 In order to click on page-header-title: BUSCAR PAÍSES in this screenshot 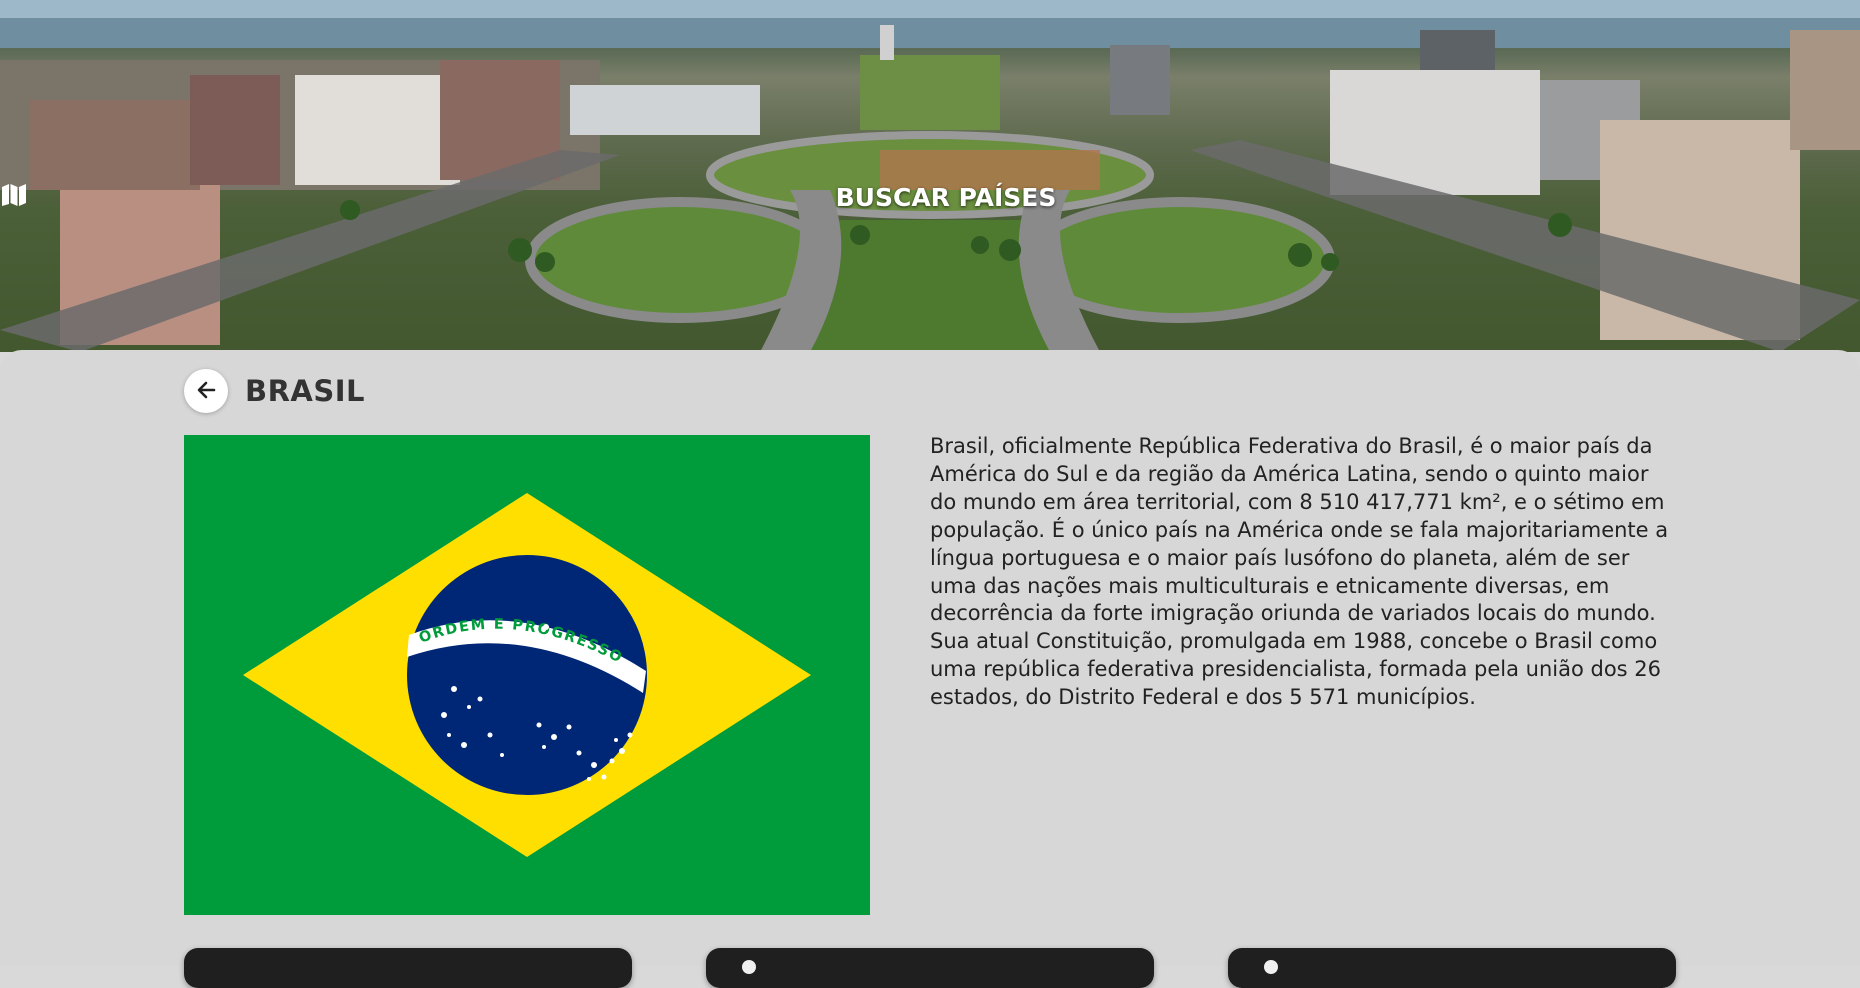, I will do `click(930, 197)`.